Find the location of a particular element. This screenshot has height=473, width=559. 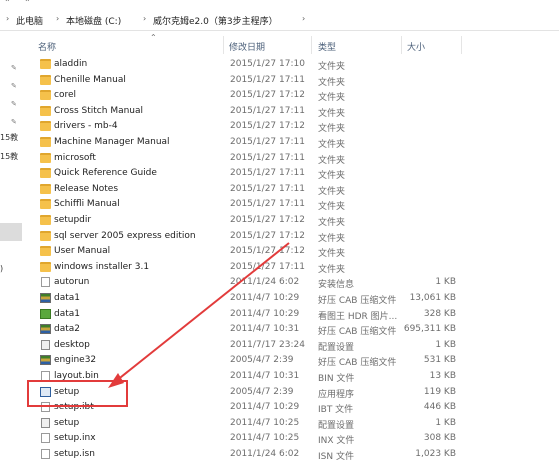

annotation-arrow is located at coordinates (199, 315).